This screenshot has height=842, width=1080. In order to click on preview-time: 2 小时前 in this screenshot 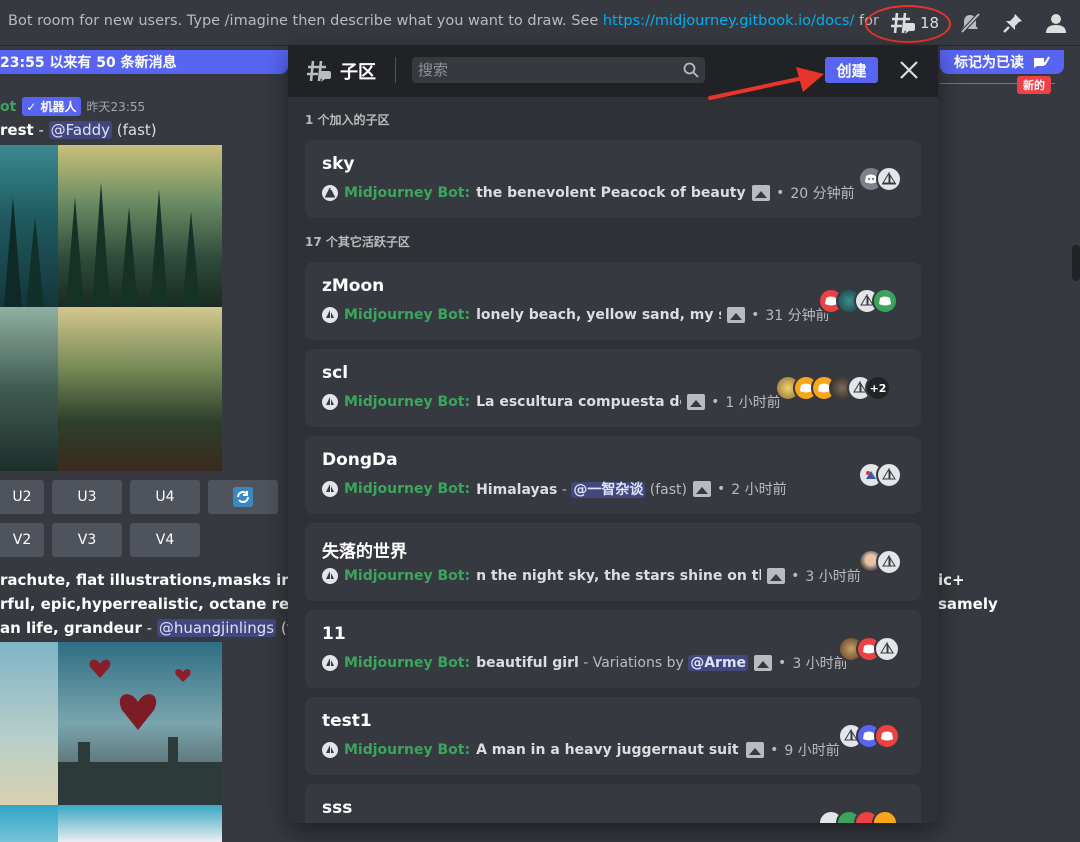, I will do `click(759, 490)`.